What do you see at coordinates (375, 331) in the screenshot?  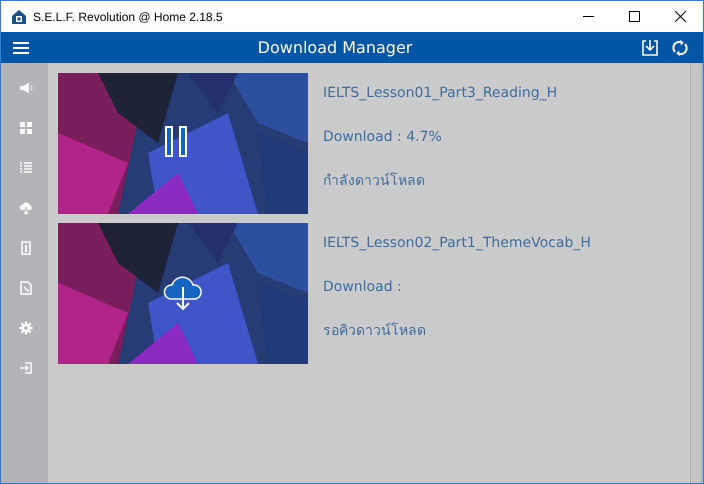 I see `download-status: รอคิวดาวน์โหลด` at bounding box center [375, 331].